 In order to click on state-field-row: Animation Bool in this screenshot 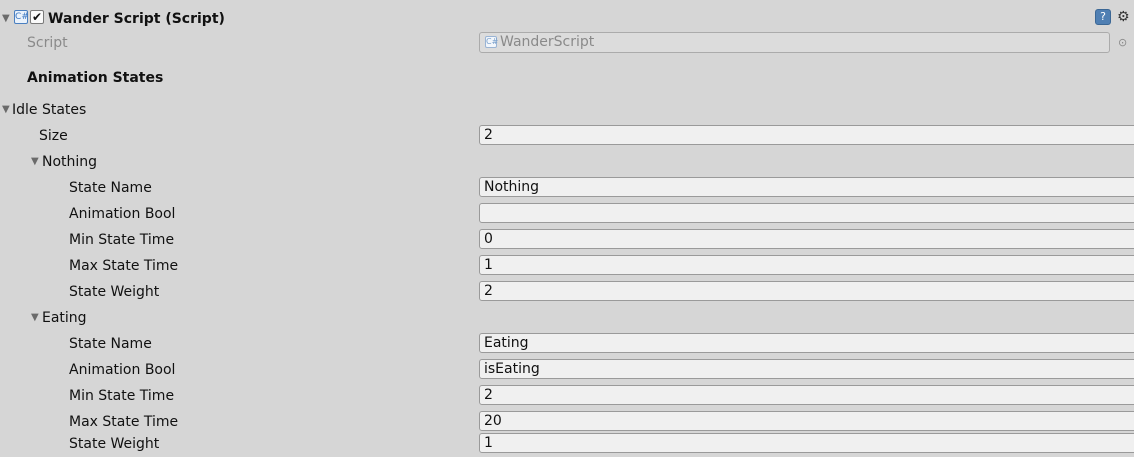, I will do `click(567, 214)`.